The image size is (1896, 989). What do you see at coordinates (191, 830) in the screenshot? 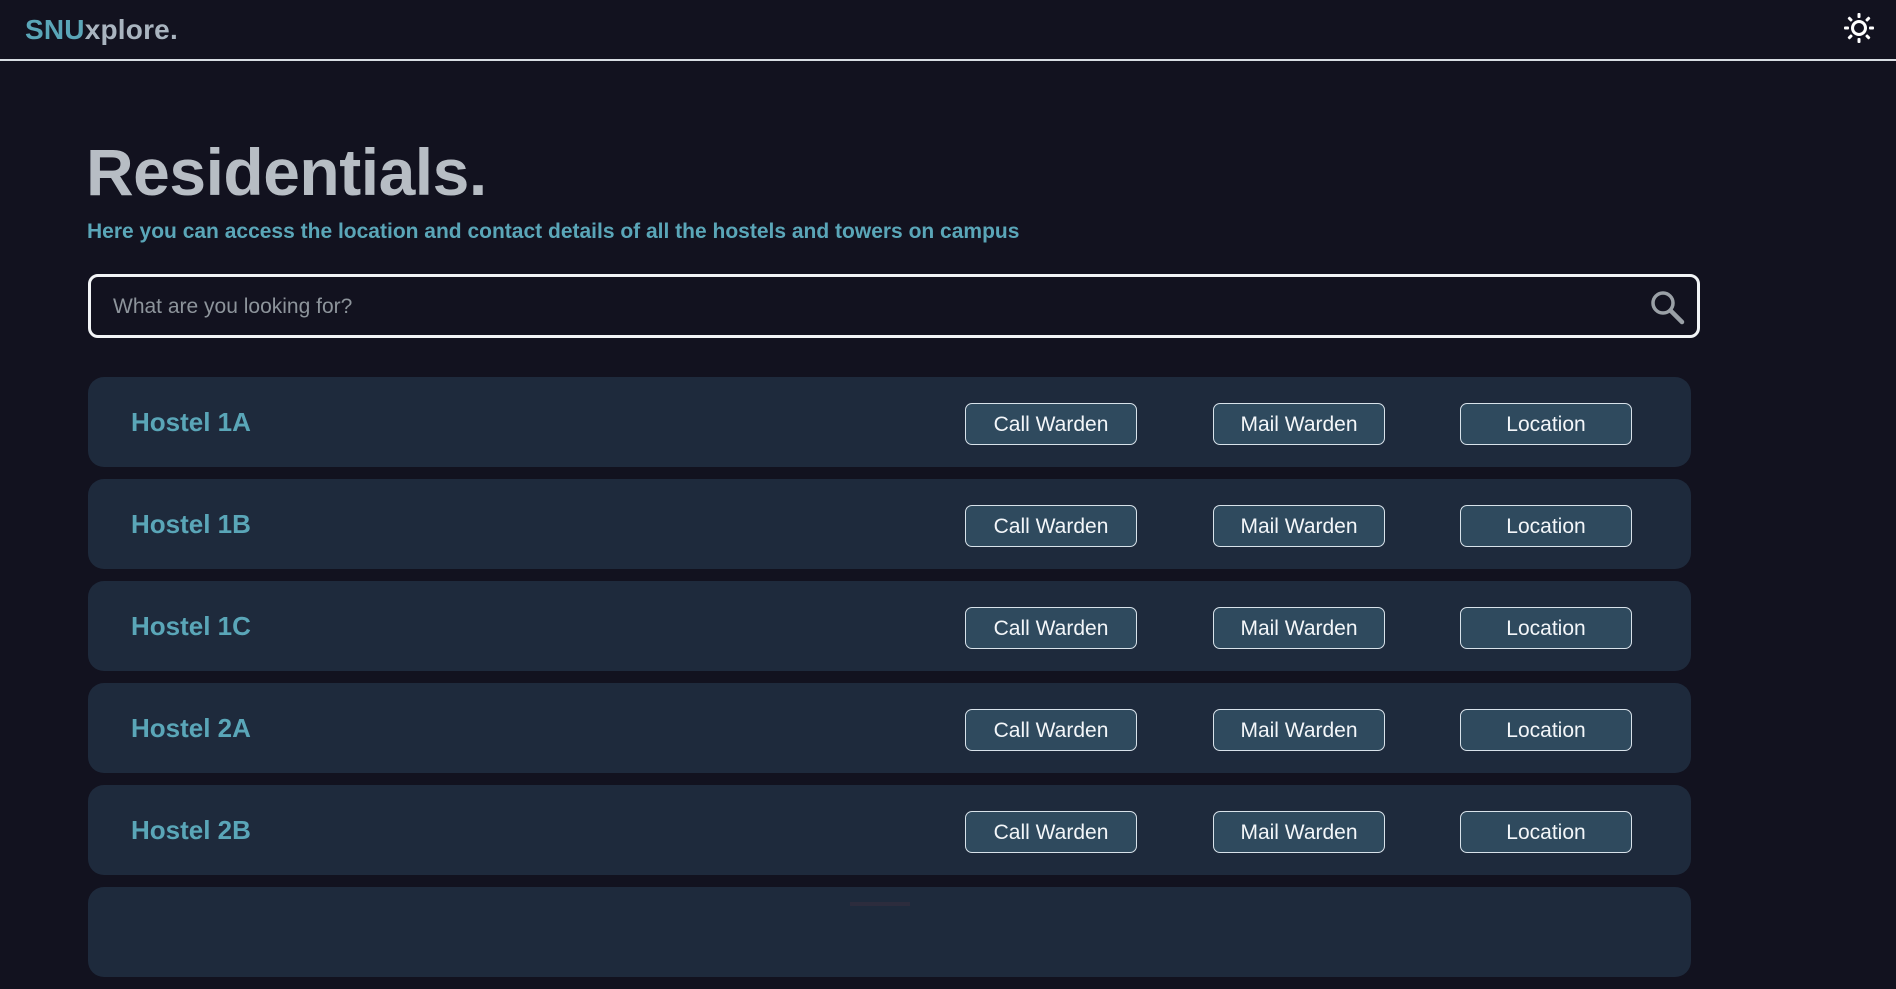
I see `hostel-name: Hostel 2B` at bounding box center [191, 830].